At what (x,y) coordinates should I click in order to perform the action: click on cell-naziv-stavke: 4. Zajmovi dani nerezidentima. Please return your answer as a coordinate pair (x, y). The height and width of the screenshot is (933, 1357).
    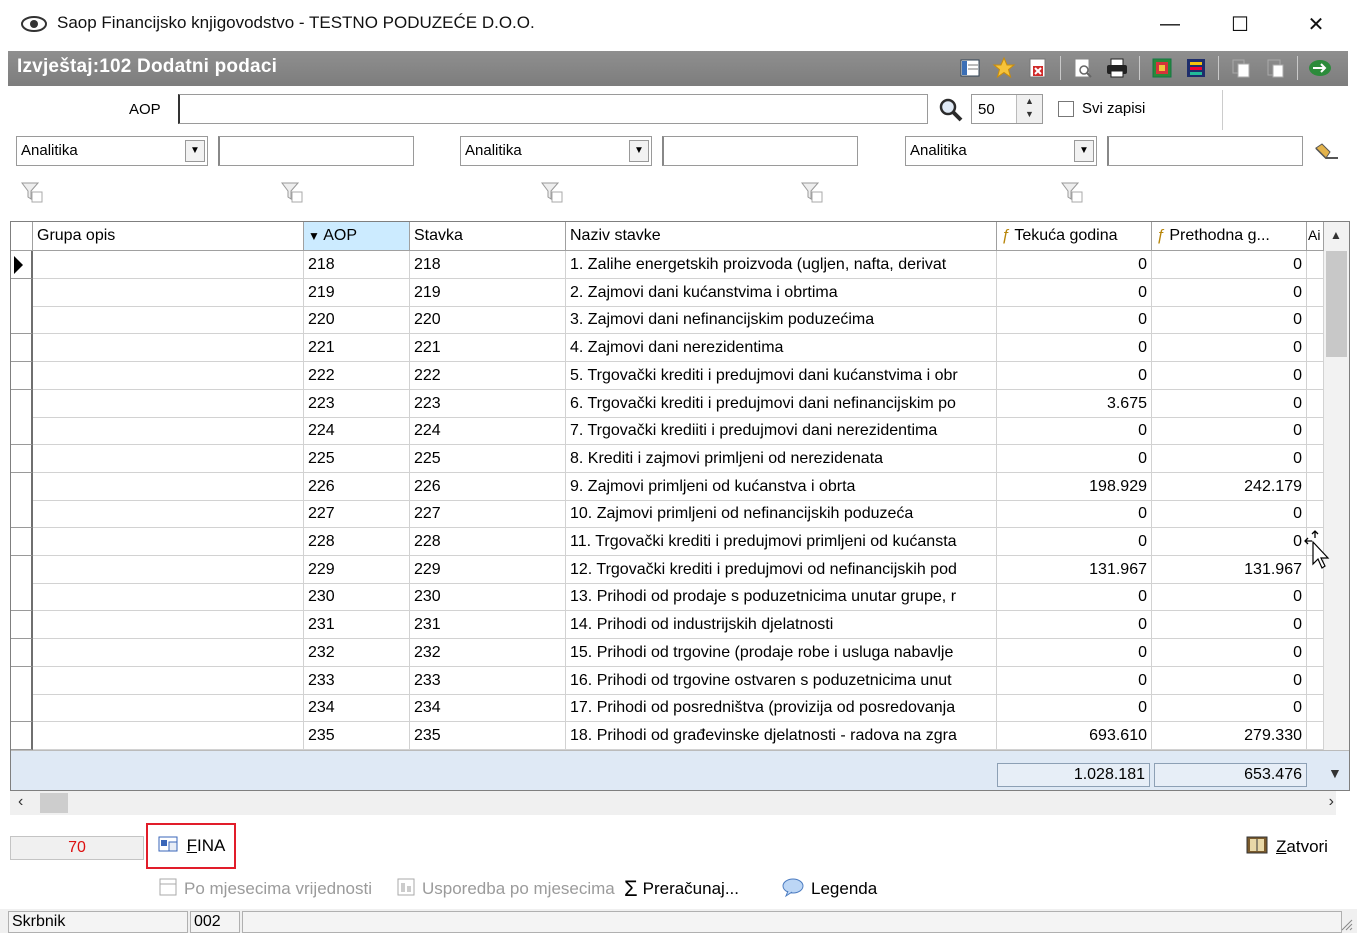
    Looking at the image, I should click on (781, 348).